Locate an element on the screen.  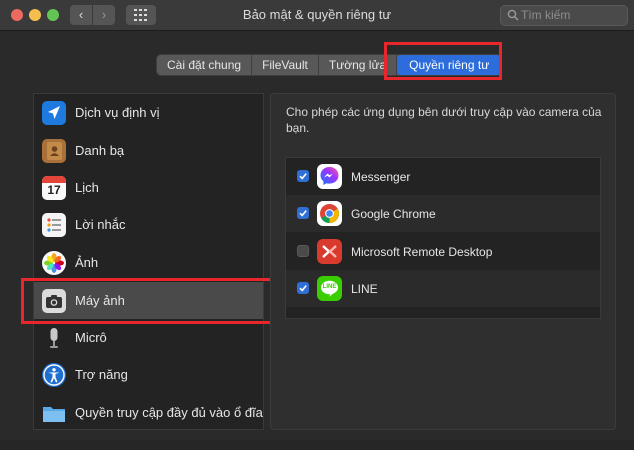
app-row-line: LINE LINE is located at coordinates (443, 288).